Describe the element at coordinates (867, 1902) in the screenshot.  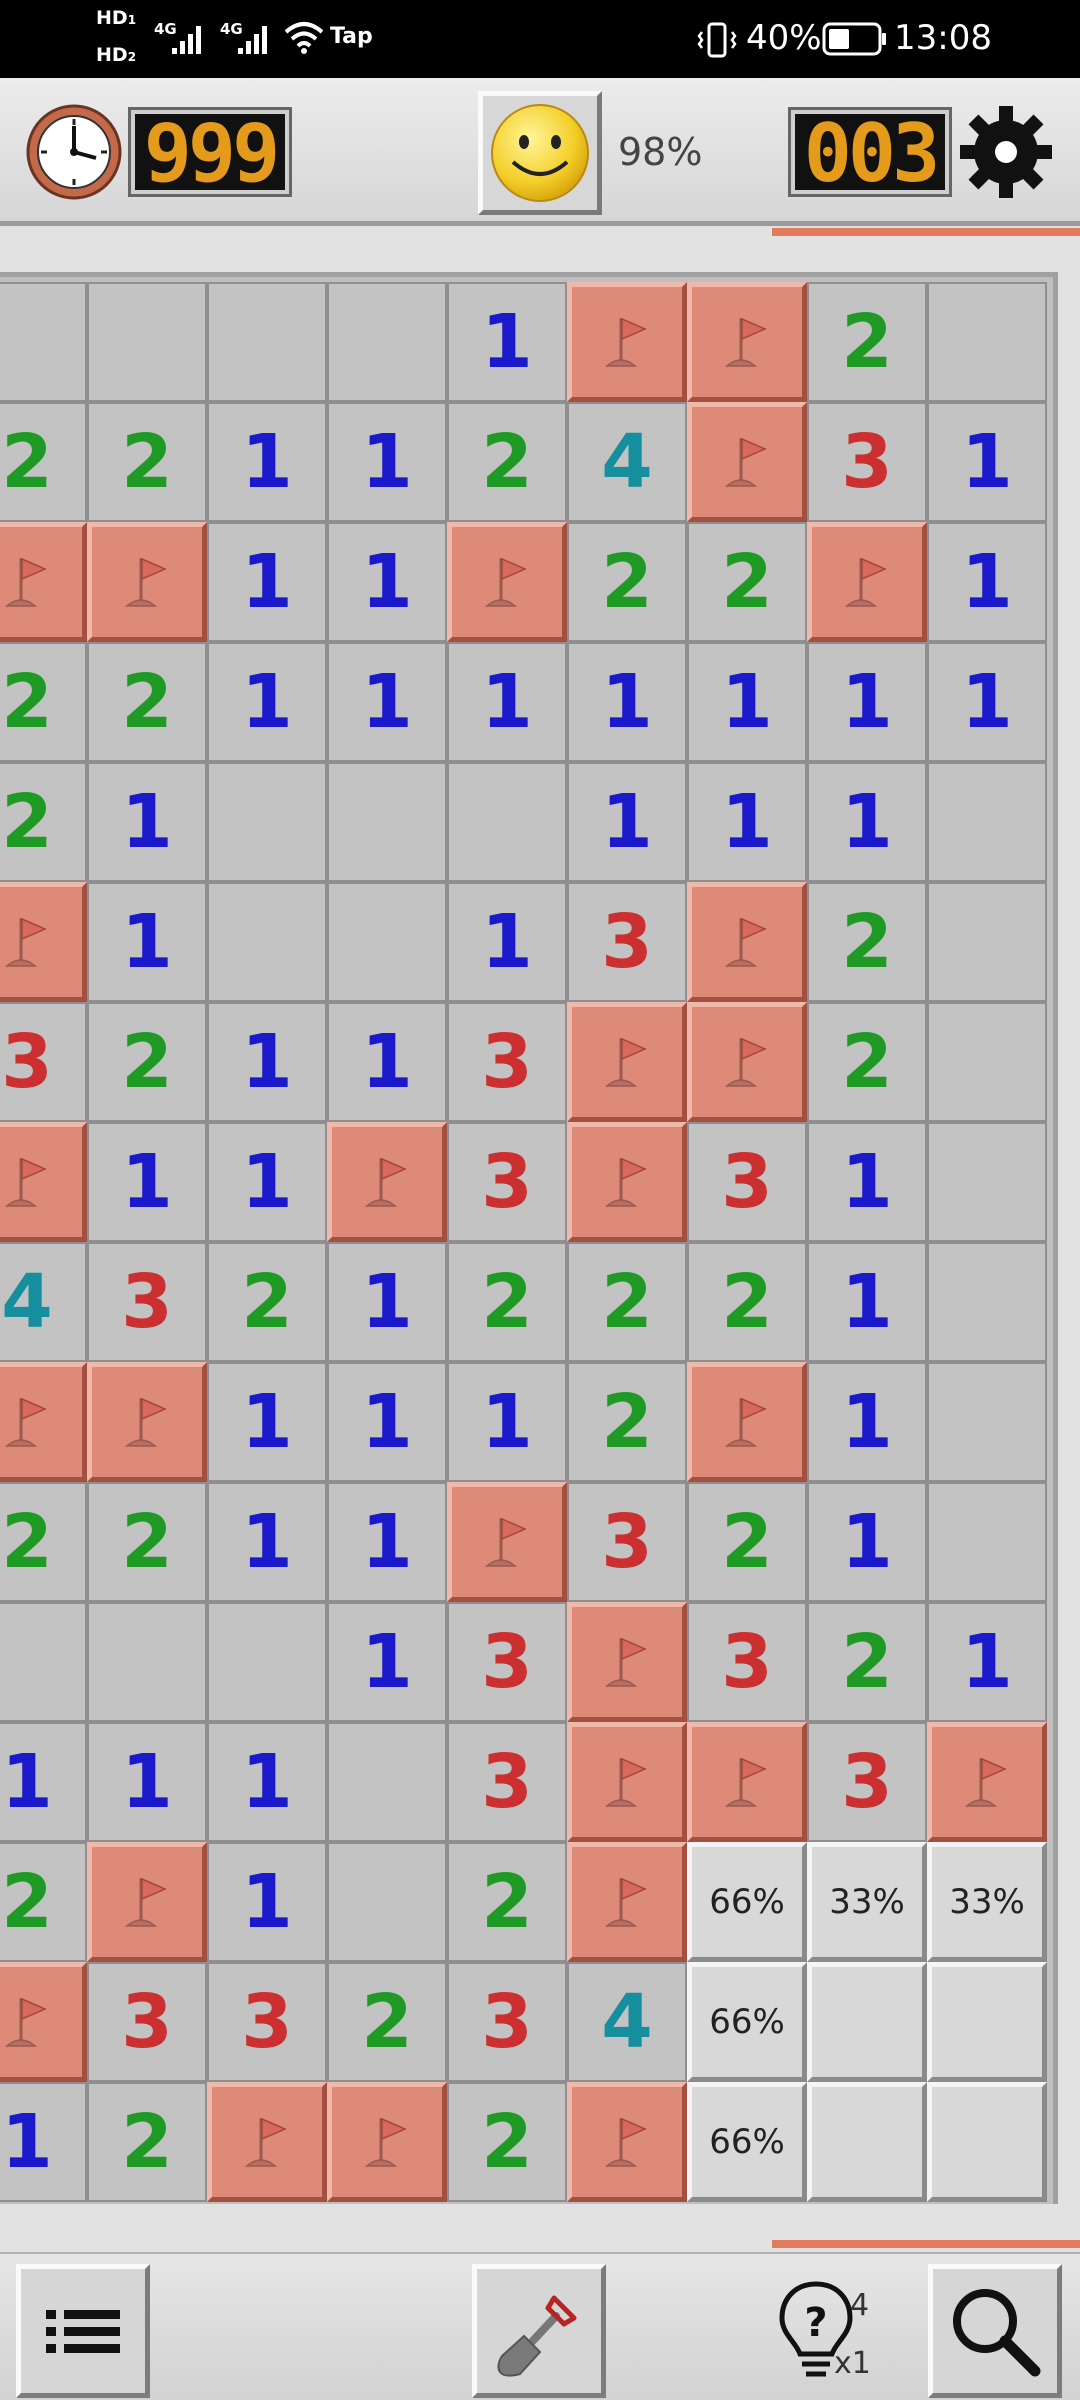
I see `unrevealed-cell: 33%` at that location.